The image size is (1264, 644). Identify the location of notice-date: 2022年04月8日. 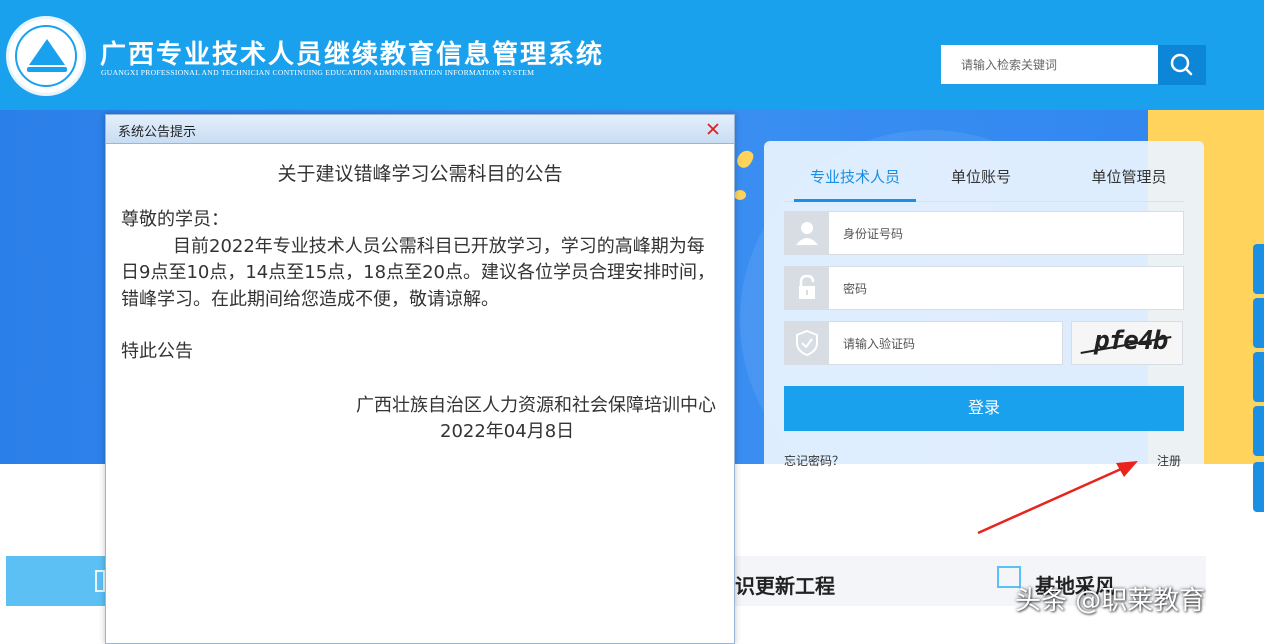
(507, 431).